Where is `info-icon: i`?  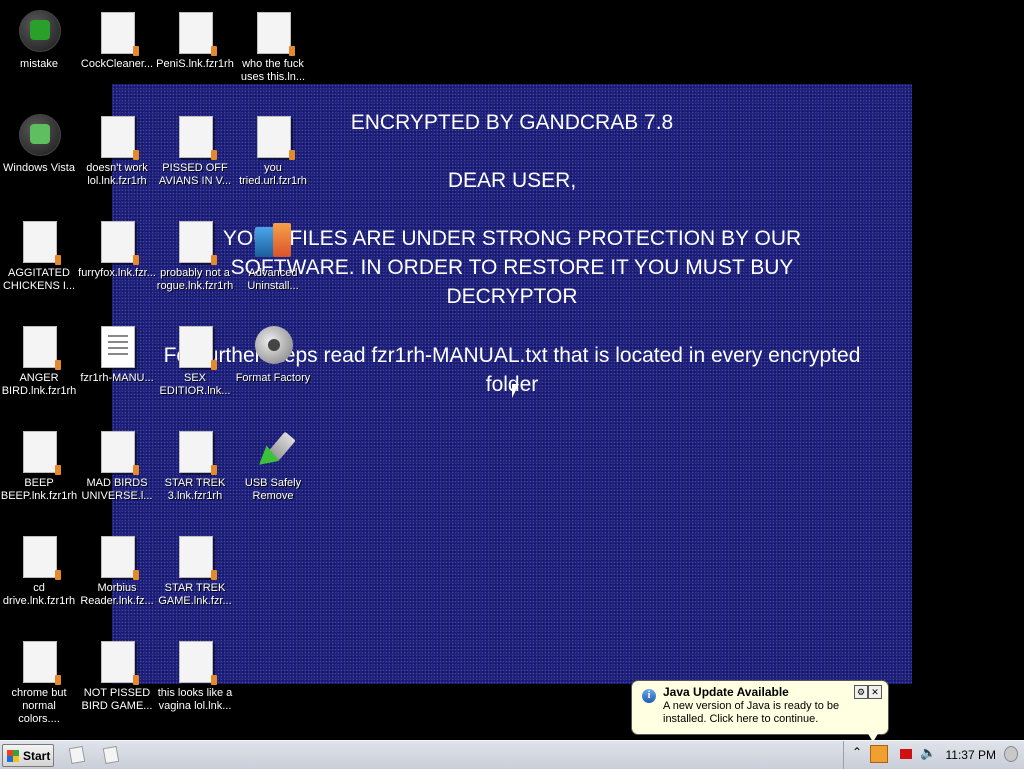 info-icon: i is located at coordinates (649, 696).